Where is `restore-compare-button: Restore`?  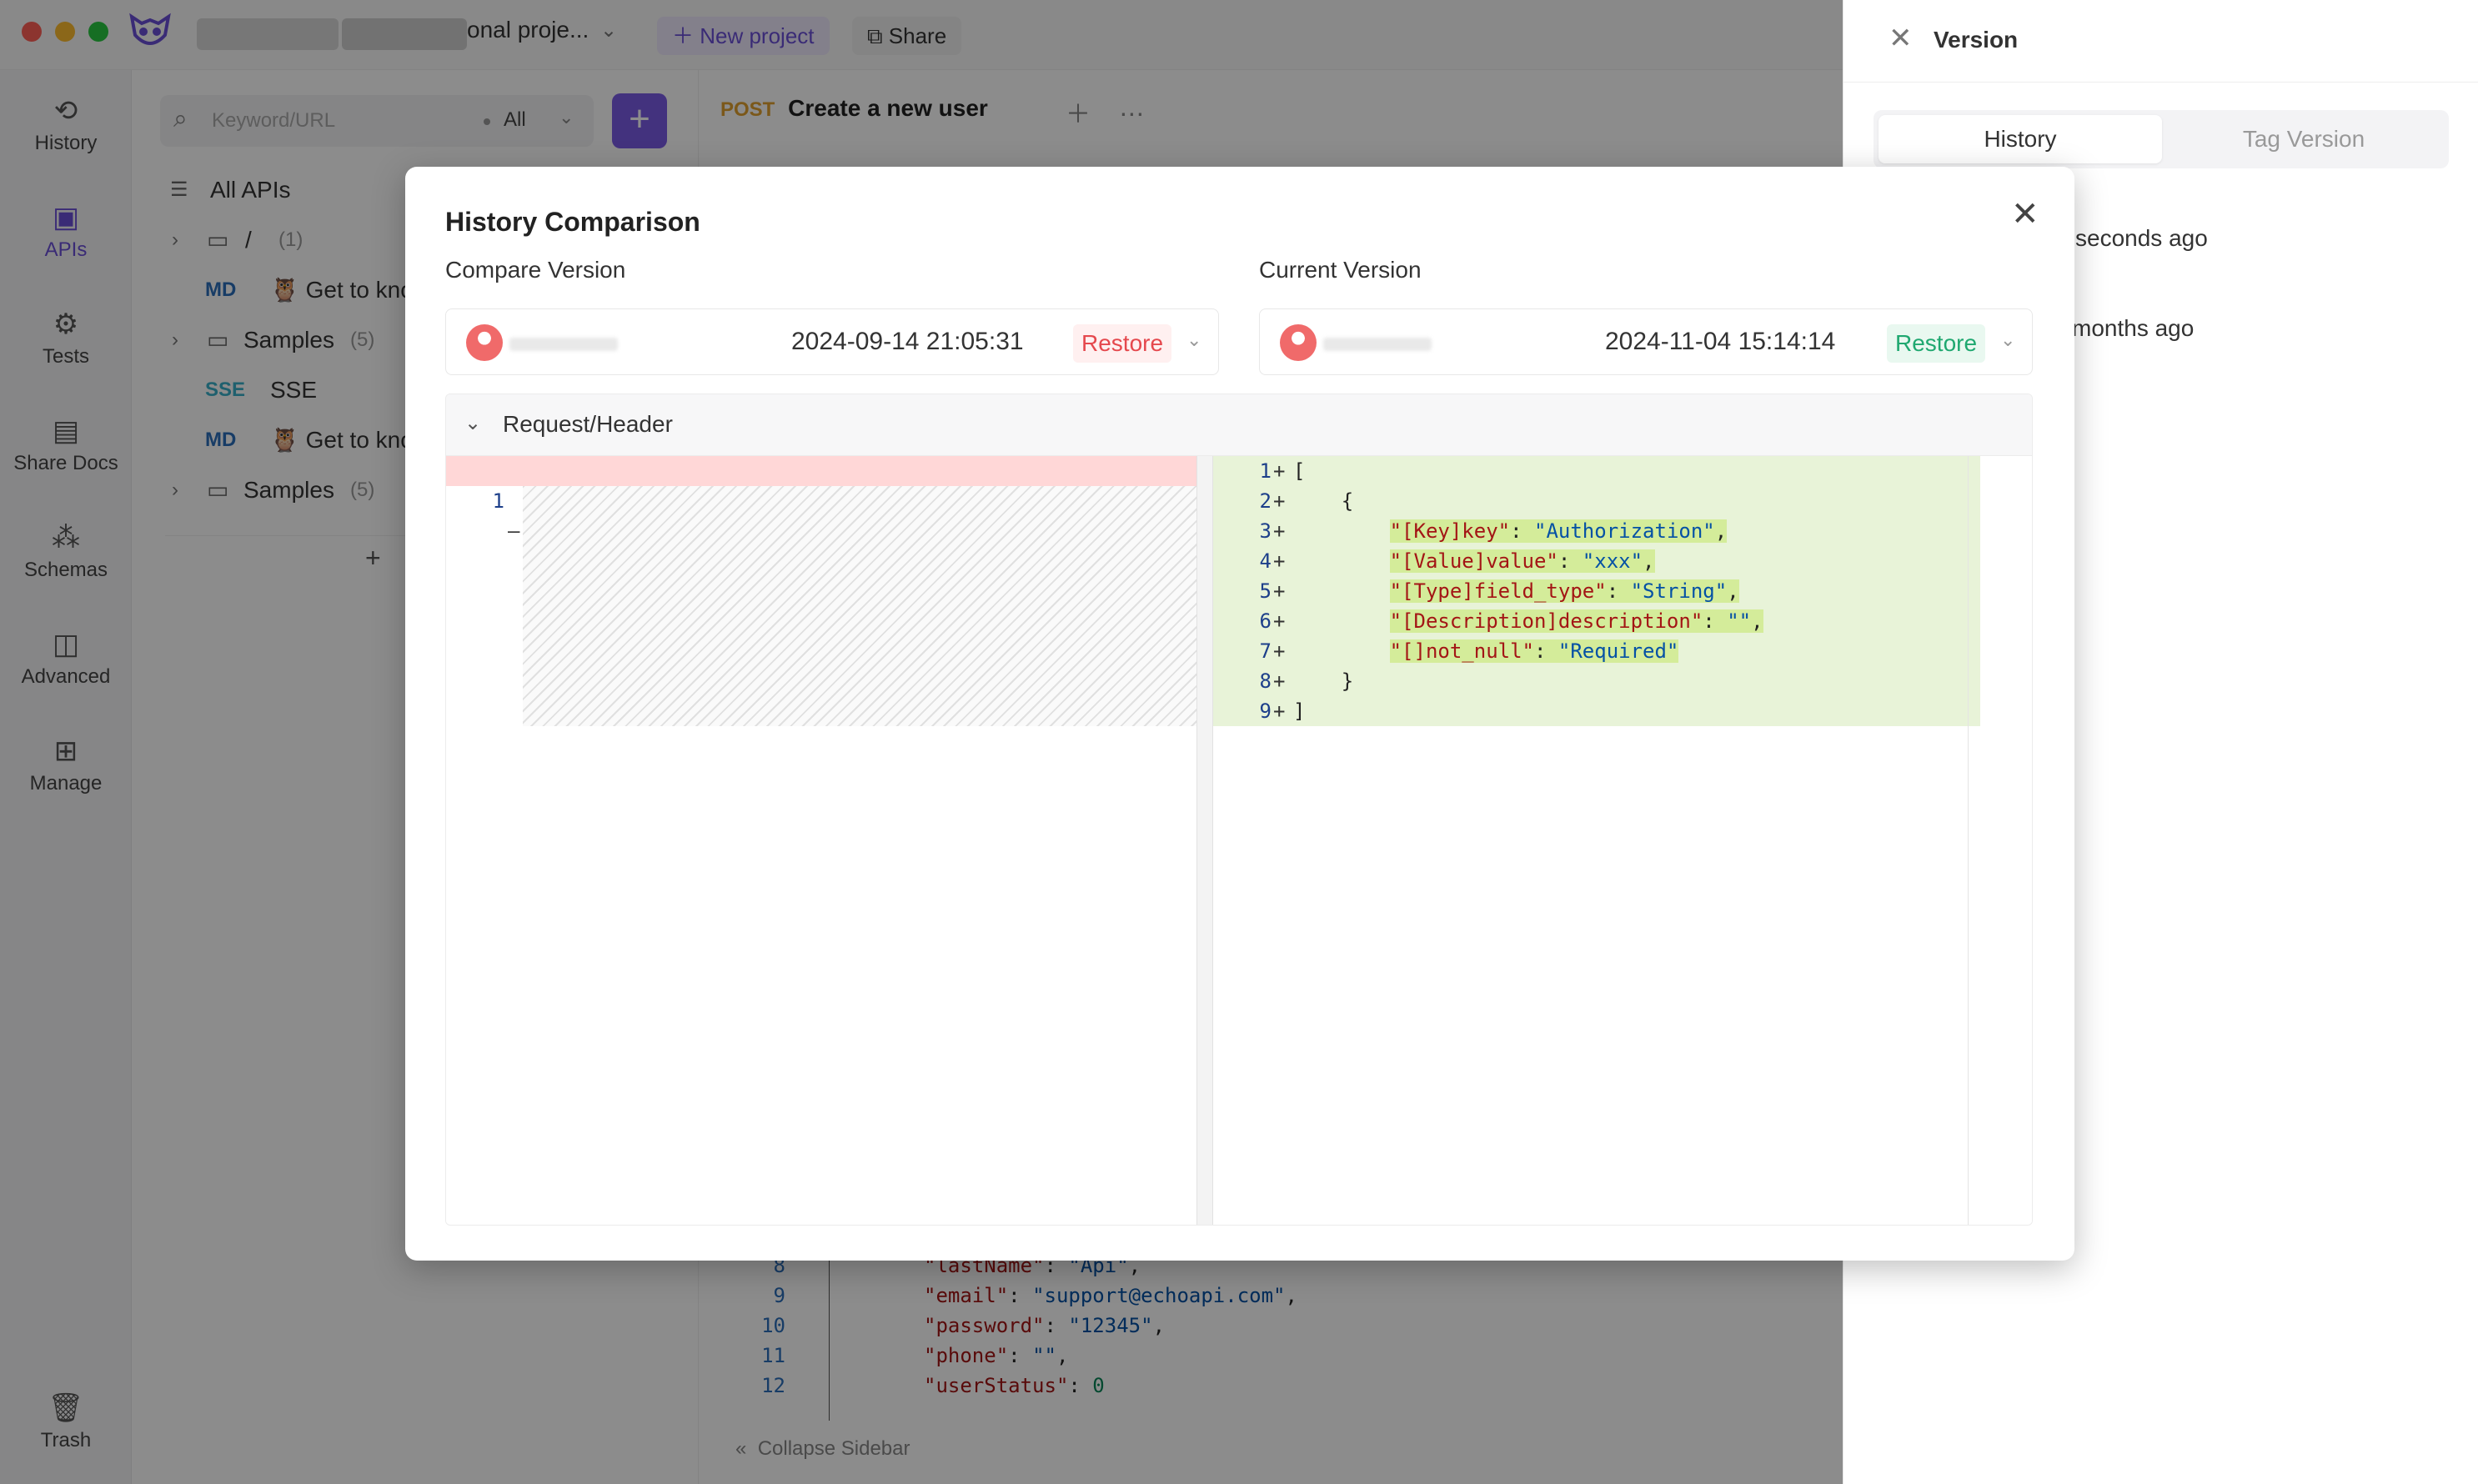
restore-compare-button: Restore is located at coordinates (1122, 343).